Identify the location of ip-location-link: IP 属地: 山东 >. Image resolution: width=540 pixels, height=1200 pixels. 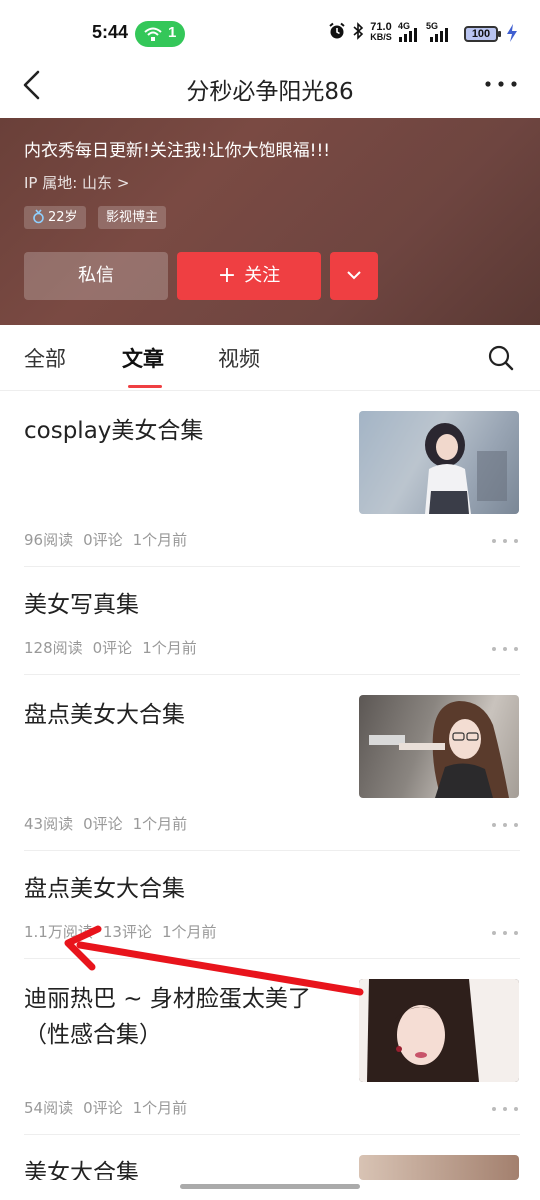
(76, 182).